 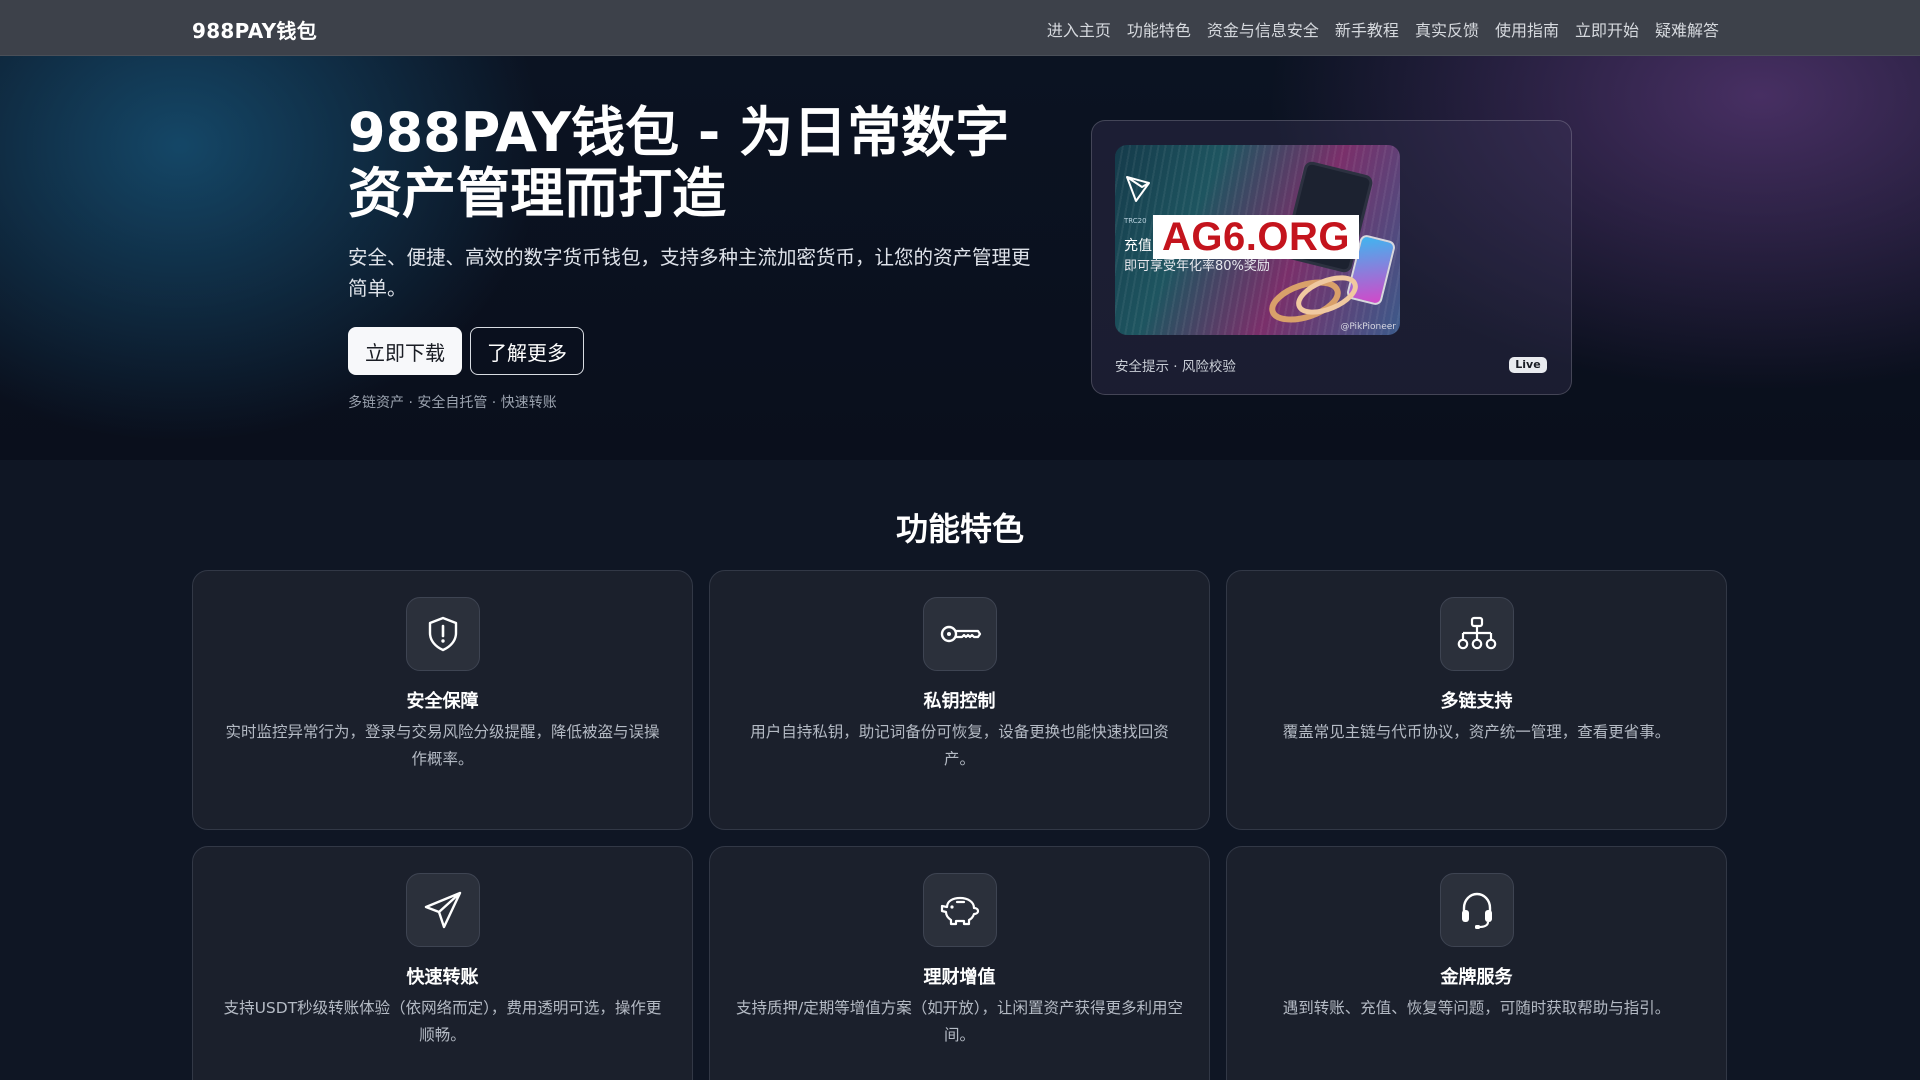 What do you see at coordinates (452, 403) in the screenshot?
I see `hero-tagline: 多链资产 · 安全自托管 · 快速转账` at bounding box center [452, 403].